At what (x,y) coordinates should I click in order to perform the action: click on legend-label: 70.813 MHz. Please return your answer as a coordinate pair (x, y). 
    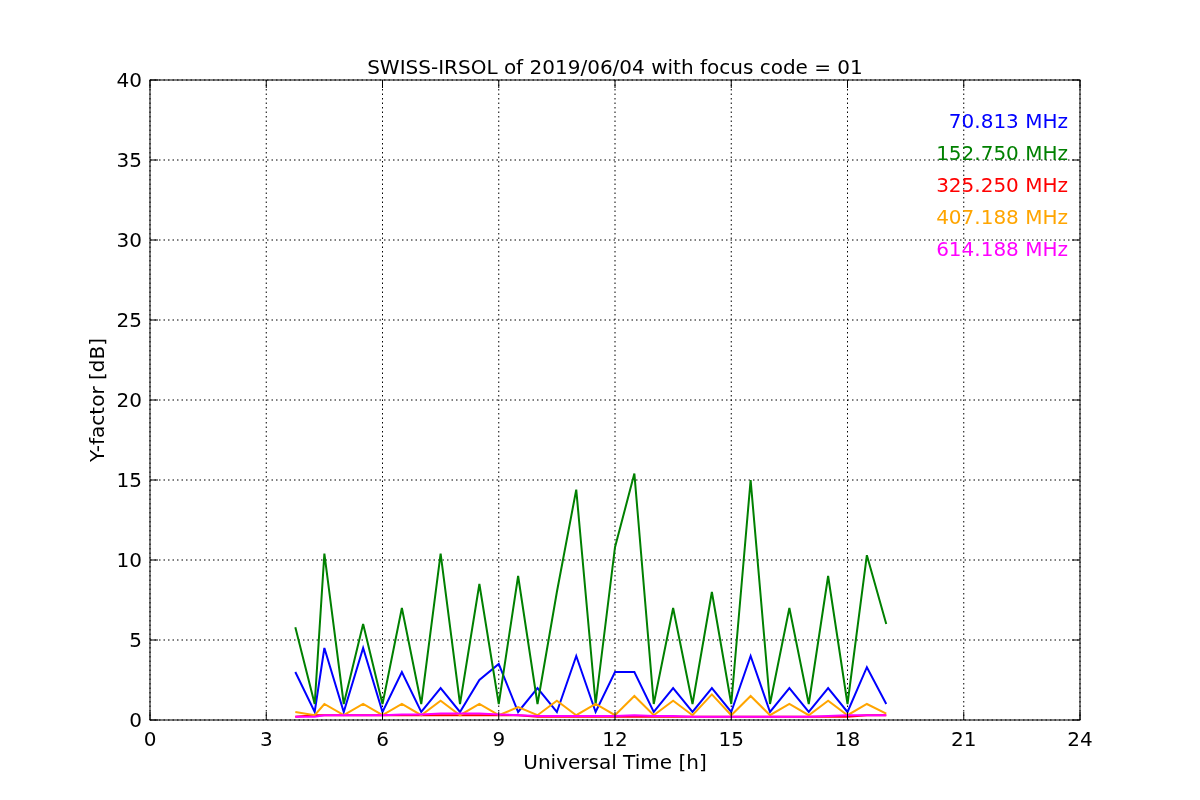
    Looking at the image, I should click on (1008, 121).